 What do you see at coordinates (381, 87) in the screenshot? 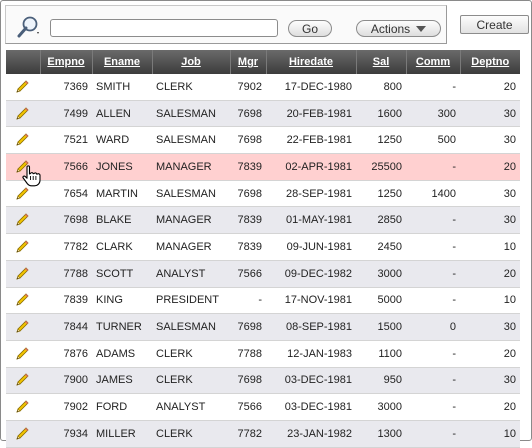
I see `sal-cell: 800` at bounding box center [381, 87].